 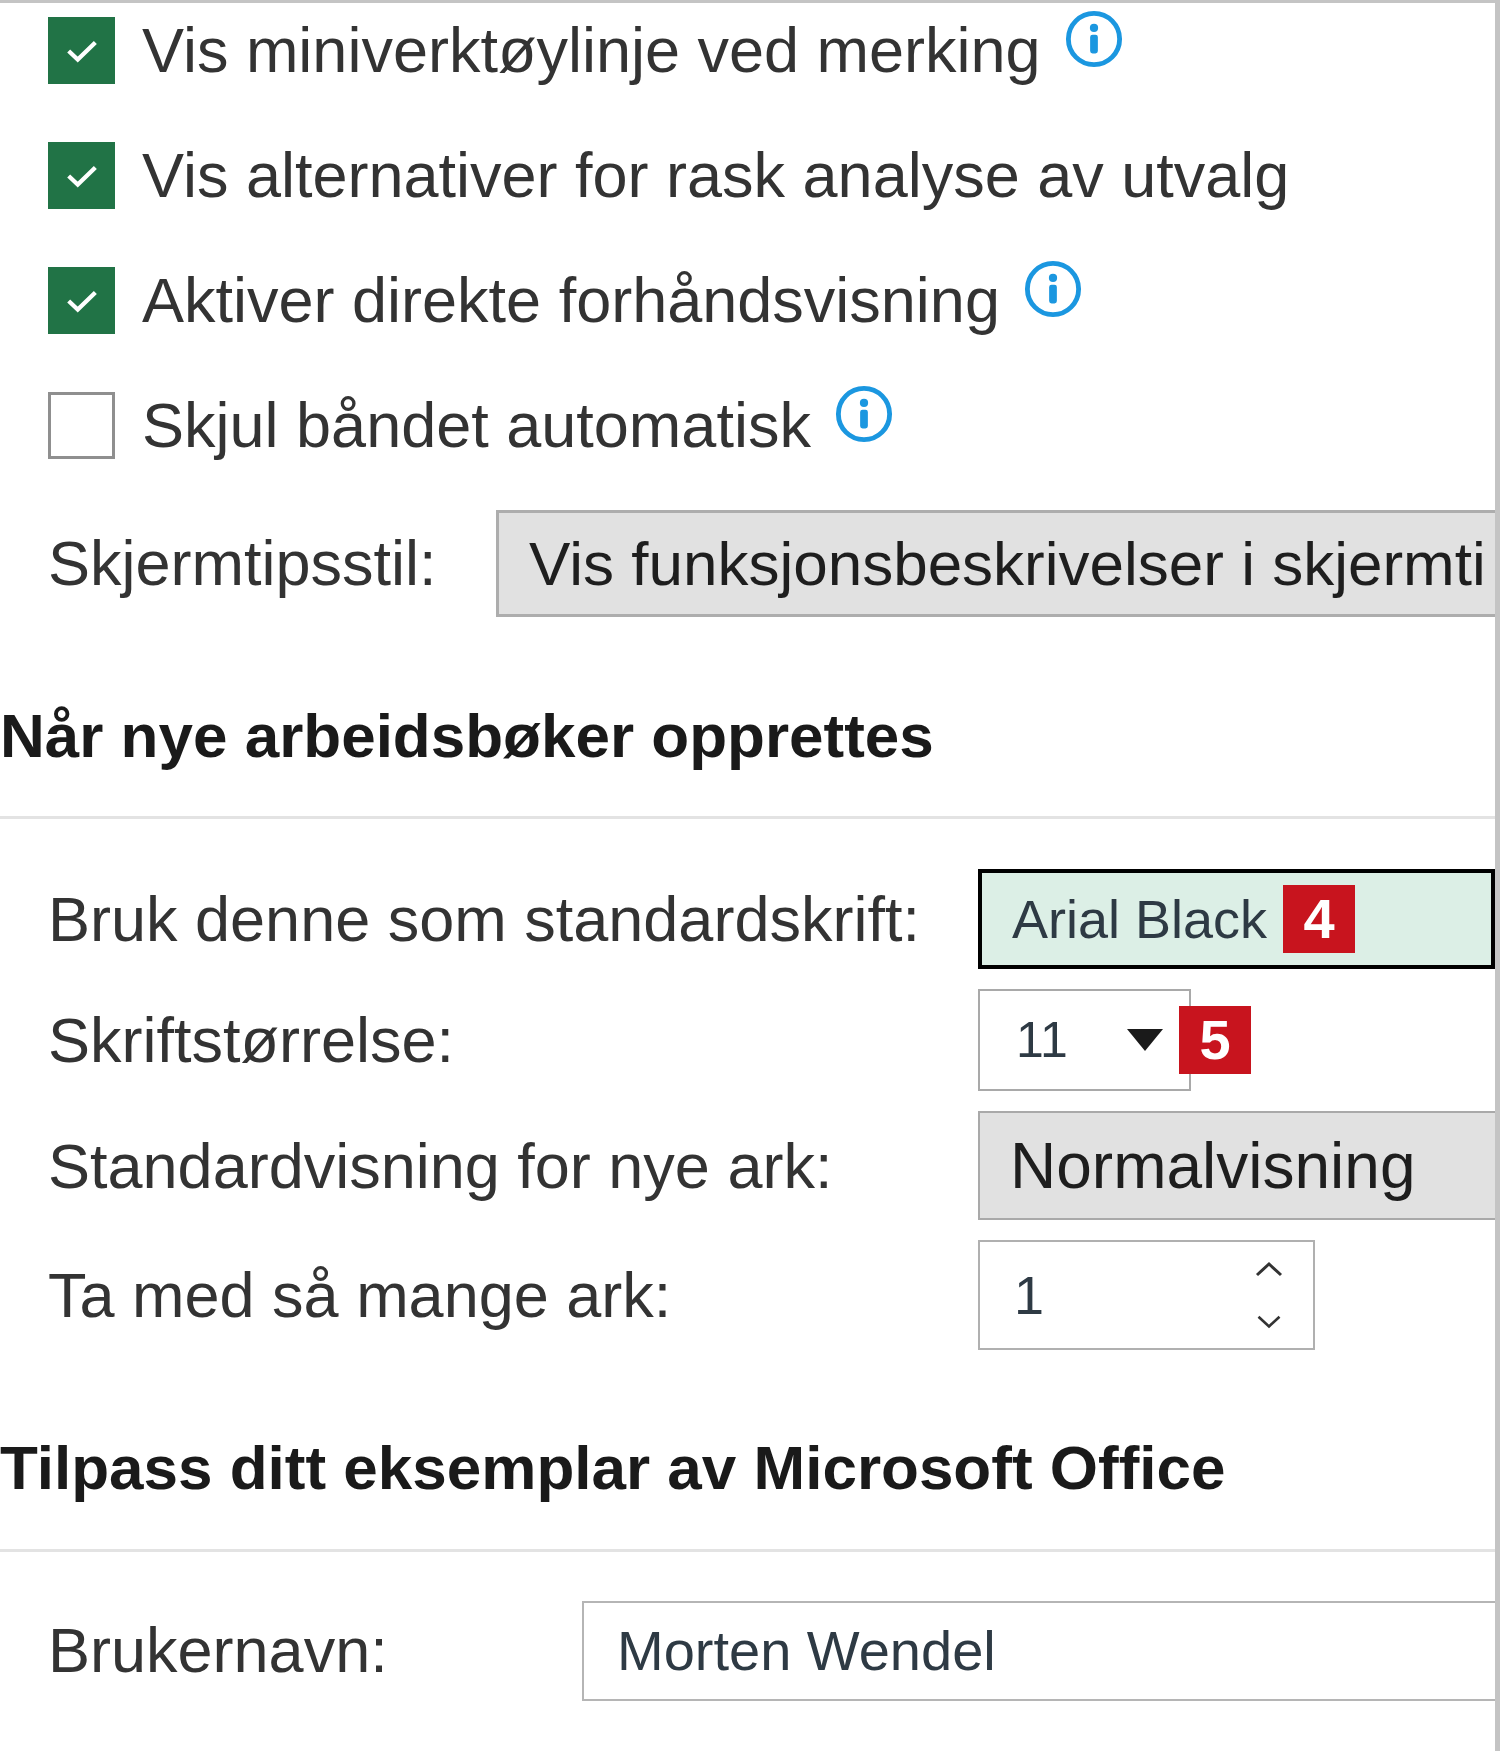 I want to click on checkbox-label: Skjul båndet automatisk, so click(x=476, y=425).